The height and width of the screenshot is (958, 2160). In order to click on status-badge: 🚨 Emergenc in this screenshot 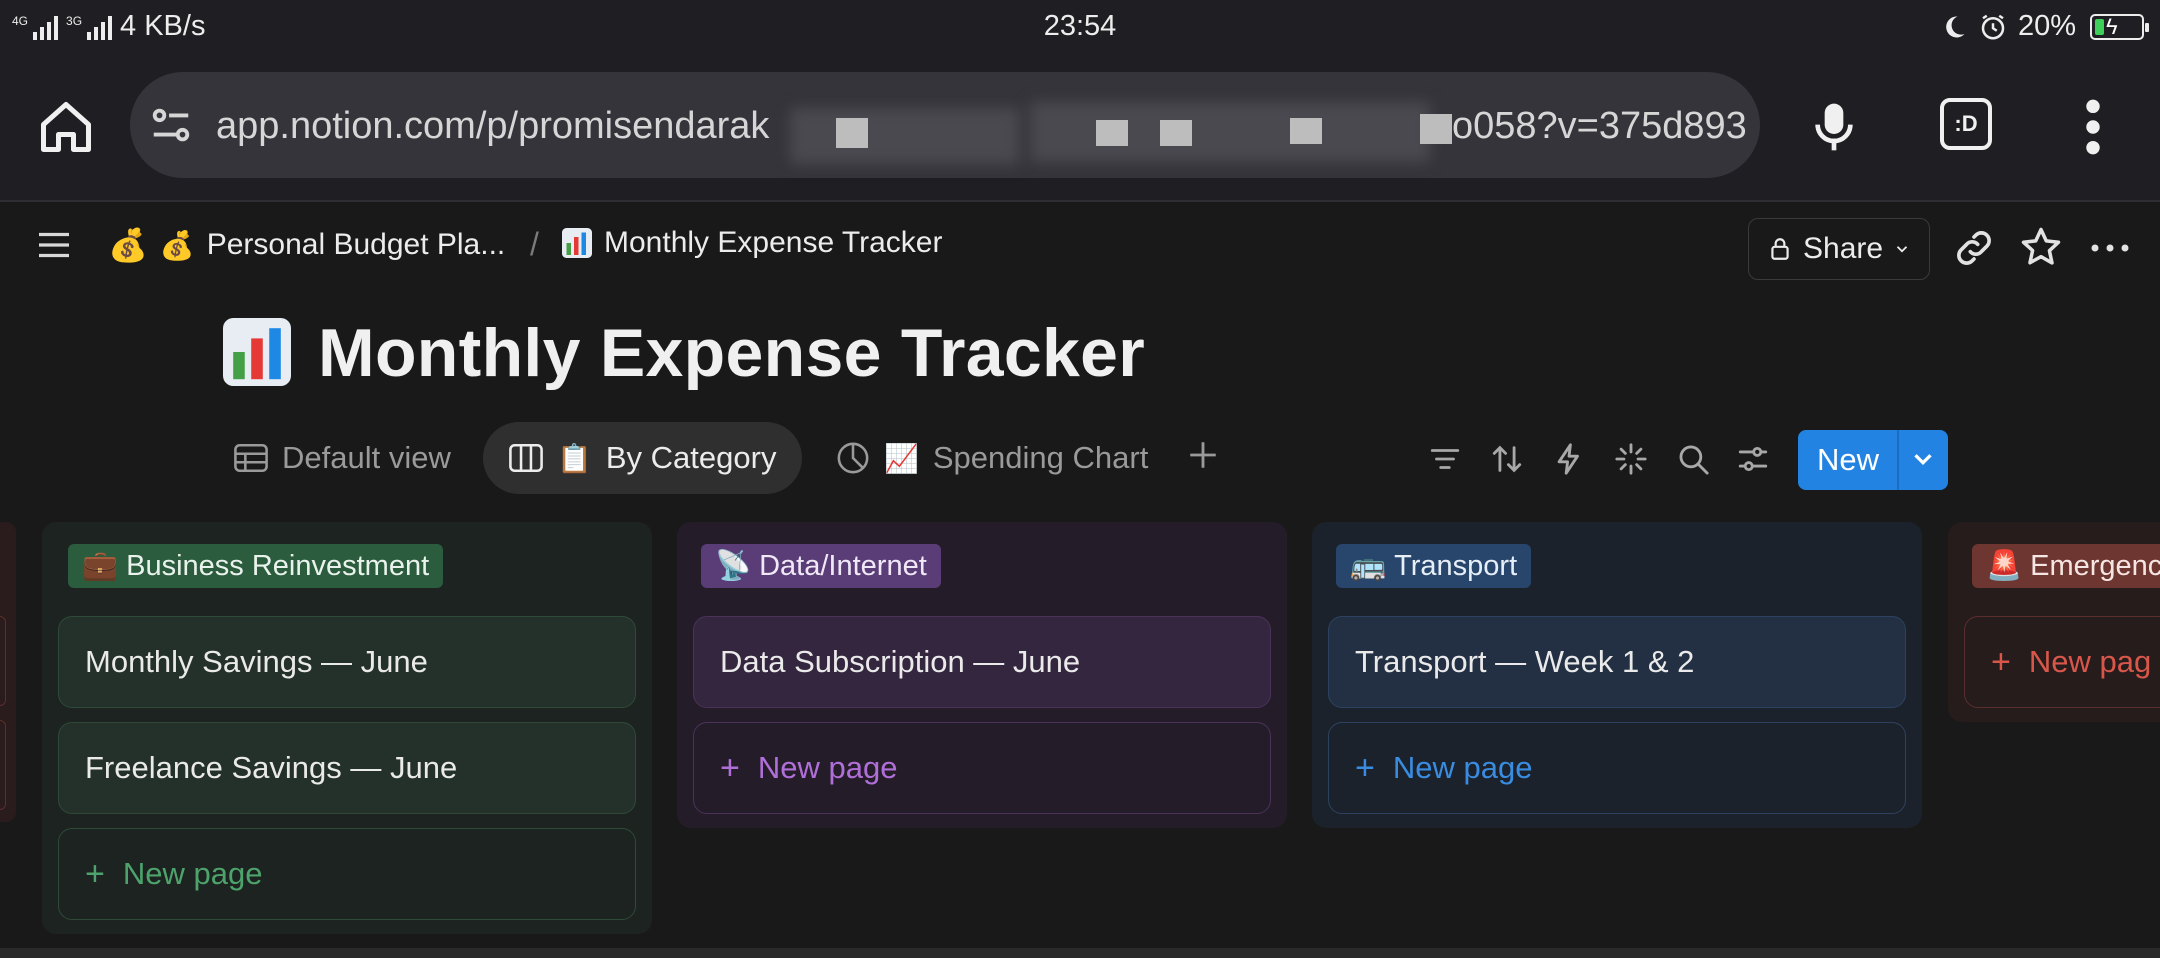, I will do `click(2066, 566)`.